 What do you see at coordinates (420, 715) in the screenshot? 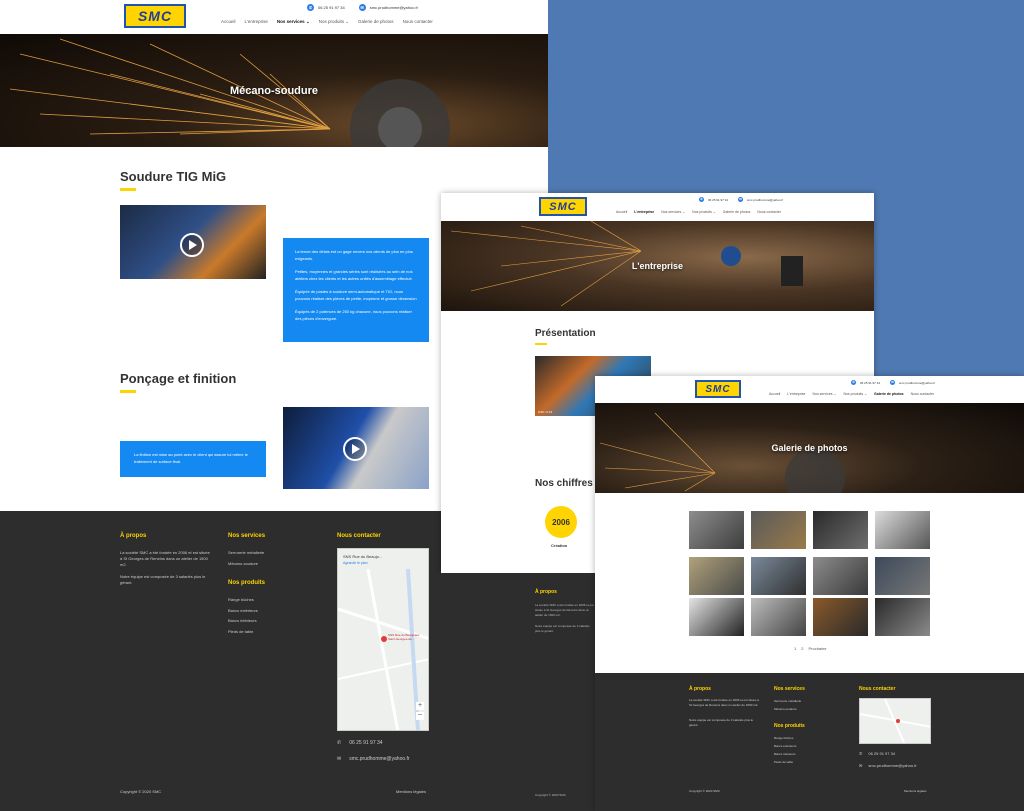
I see `map-zoom-out: –` at bounding box center [420, 715].